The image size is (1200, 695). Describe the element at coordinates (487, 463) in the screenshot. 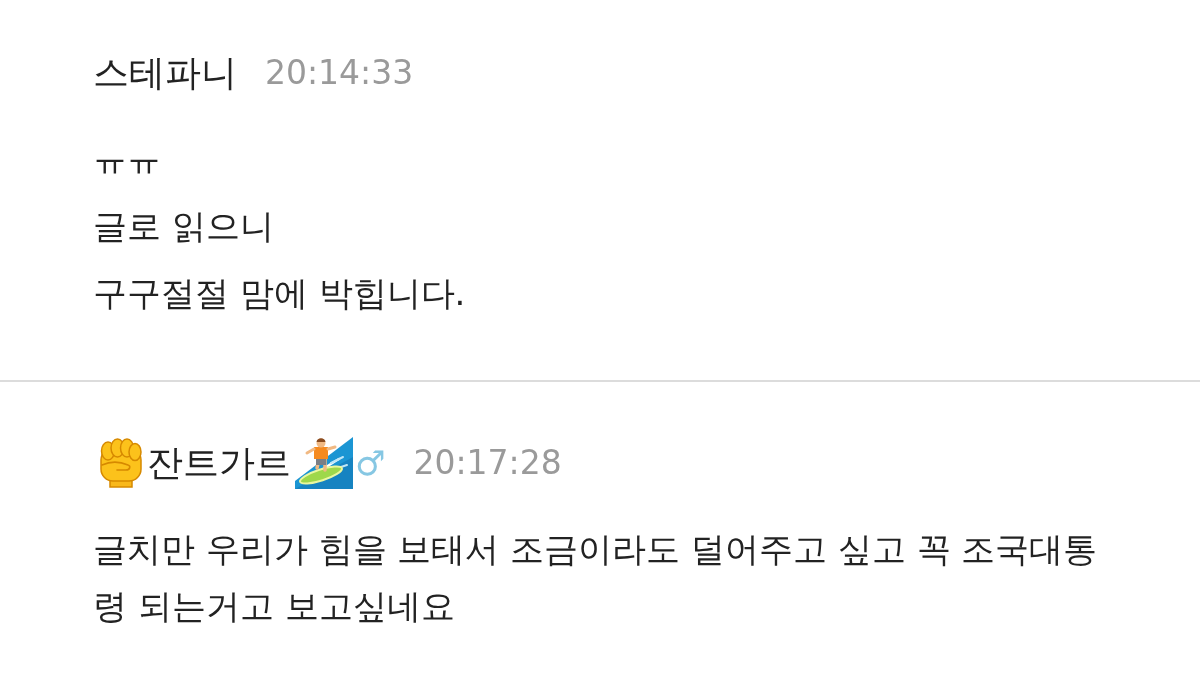

I see `comment-time: 20:17:28` at that location.